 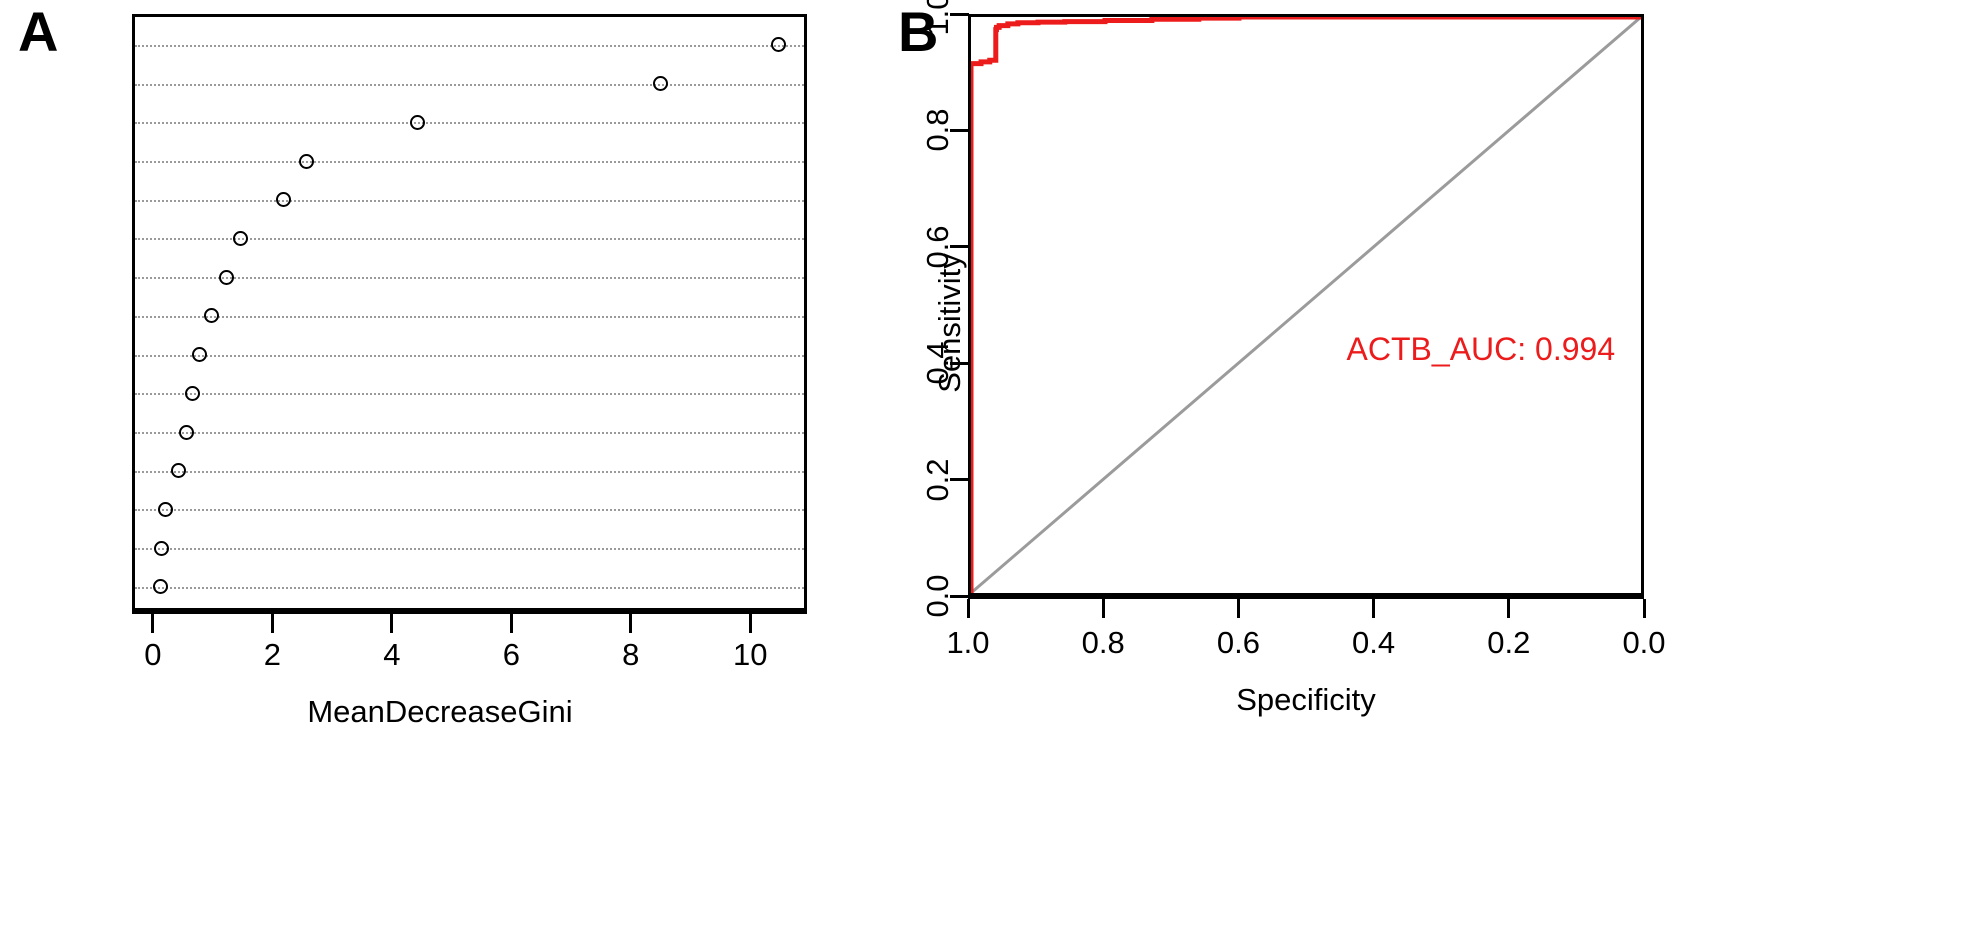 I want to click on panel-a-letter: A, so click(x=38, y=31).